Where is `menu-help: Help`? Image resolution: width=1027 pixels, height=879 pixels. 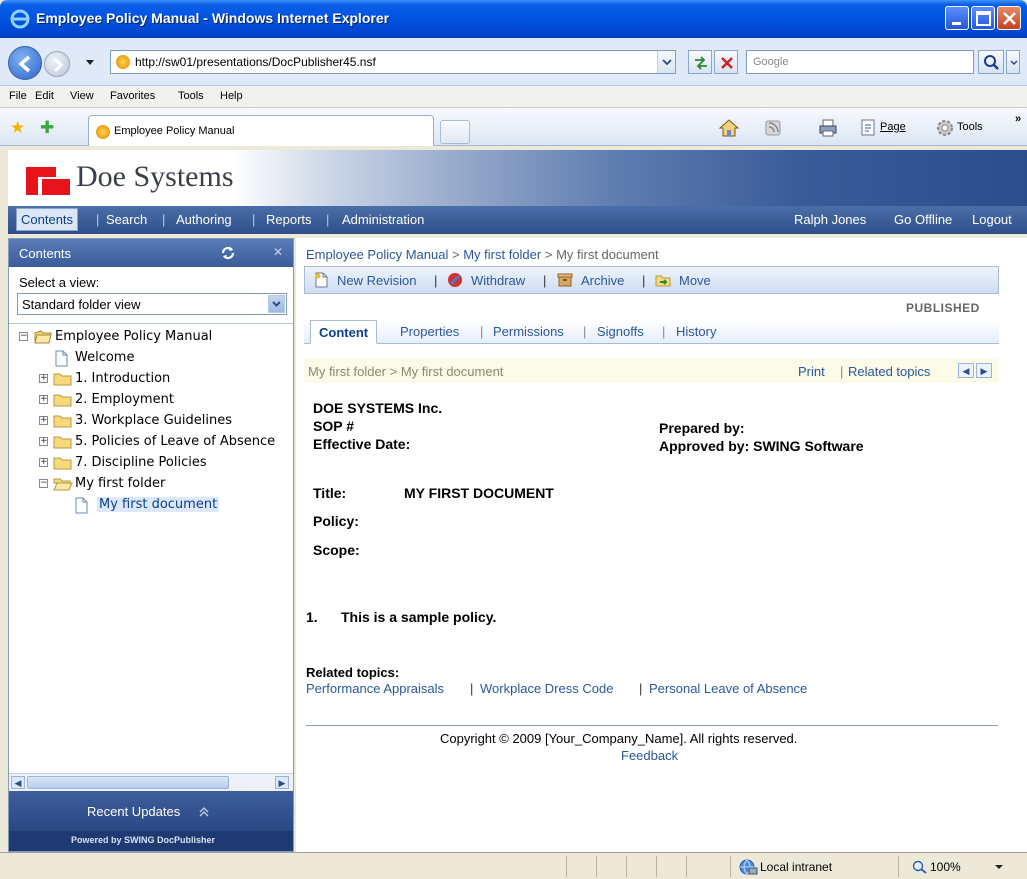
menu-help: Help is located at coordinates (231, 96).